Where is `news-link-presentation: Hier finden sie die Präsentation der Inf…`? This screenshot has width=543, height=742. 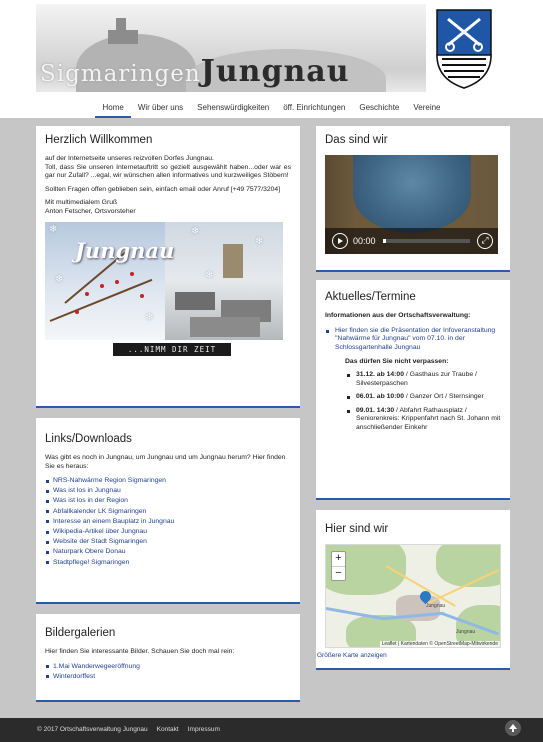 news-link-presentation: Hier finden sie die Präsentation der Inf… is located at coordinates (415, 339).